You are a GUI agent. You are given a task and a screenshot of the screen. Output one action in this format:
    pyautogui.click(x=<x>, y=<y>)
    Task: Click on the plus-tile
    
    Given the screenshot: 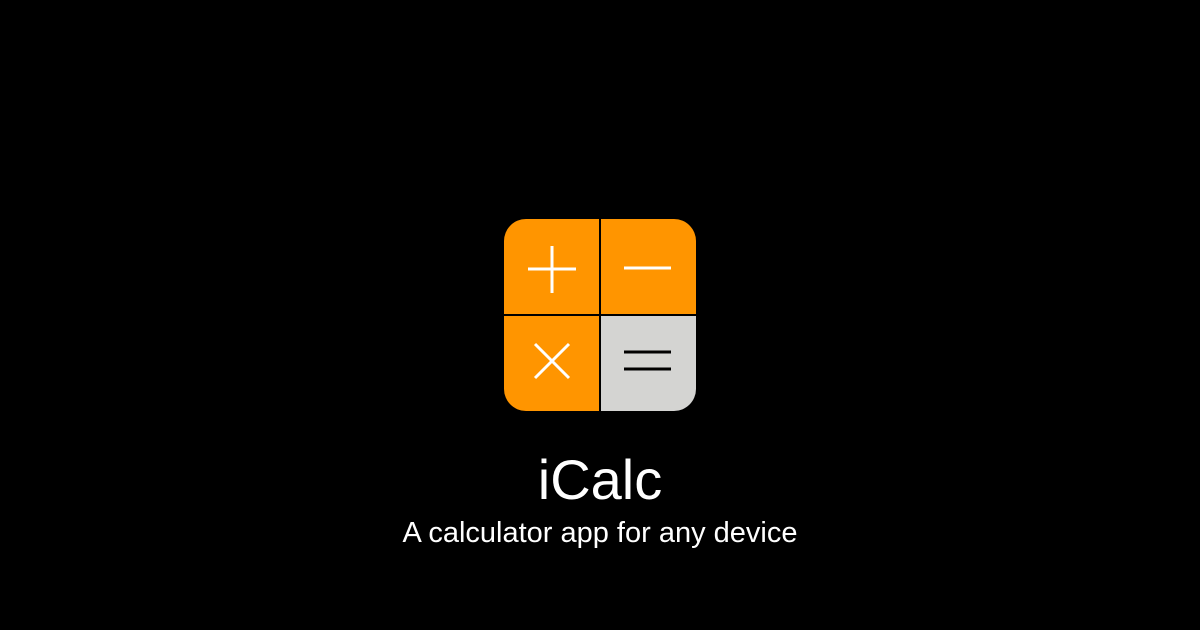 What is the action you would take?
    pyautogui.click(x=551, y=266)
    